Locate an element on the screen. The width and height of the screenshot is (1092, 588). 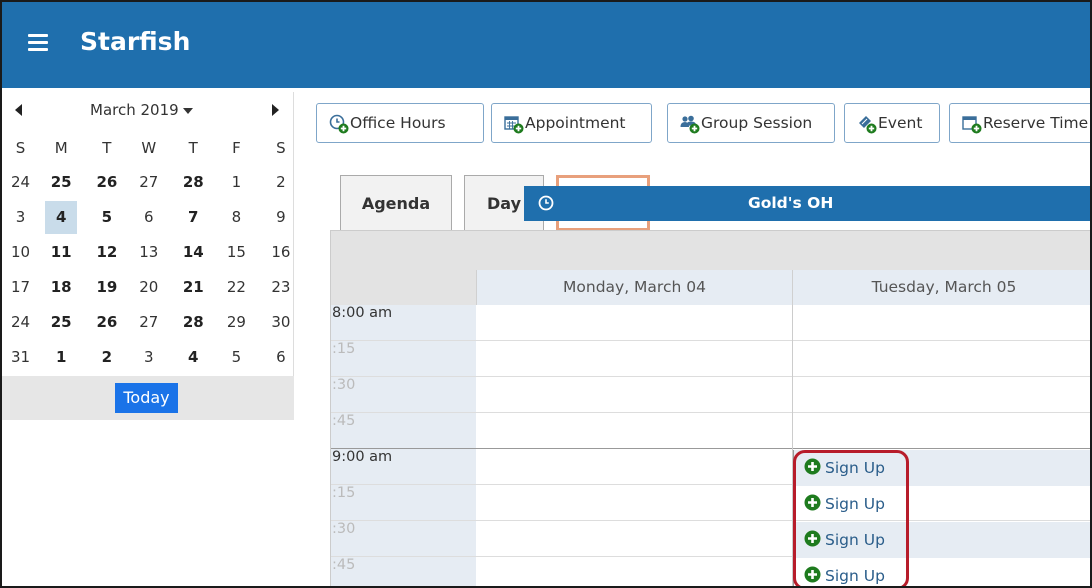
week-row: 24 25 26 27 28 1 2 is located at coordinates (148, 183).